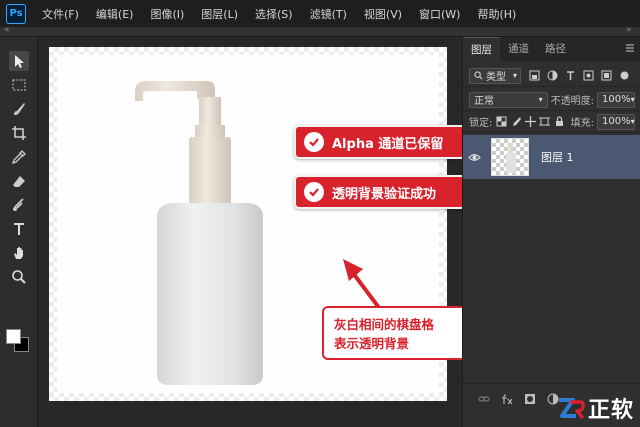 The image size is (640, 427). What do you see at coordinates (439, 14) in the screenshot?
I see `menu-window: 窗口(W)` at bounding box center [439, 14].